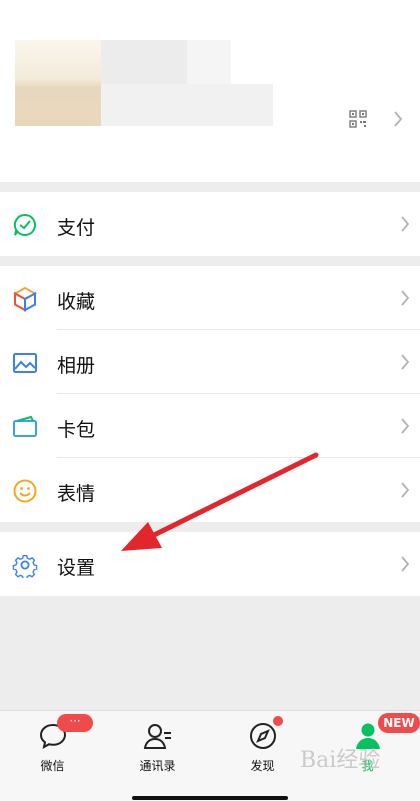  What do you see at coordinates (399, 723) in the screenshot?
I see `me-new-badge: NEW` at bounding box center [399, 723].